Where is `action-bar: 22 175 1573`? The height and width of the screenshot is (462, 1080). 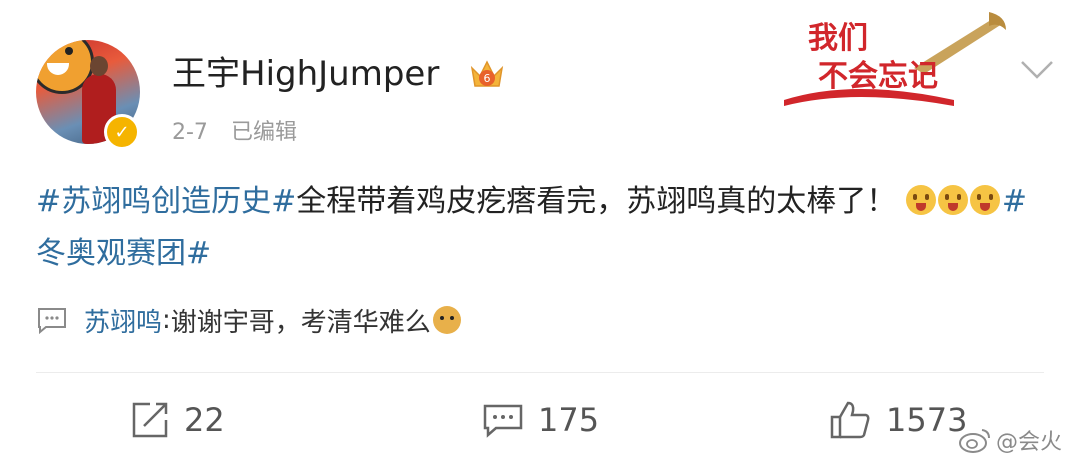
action-bar: 22 175 1573 is located at coordinates (540, 420).